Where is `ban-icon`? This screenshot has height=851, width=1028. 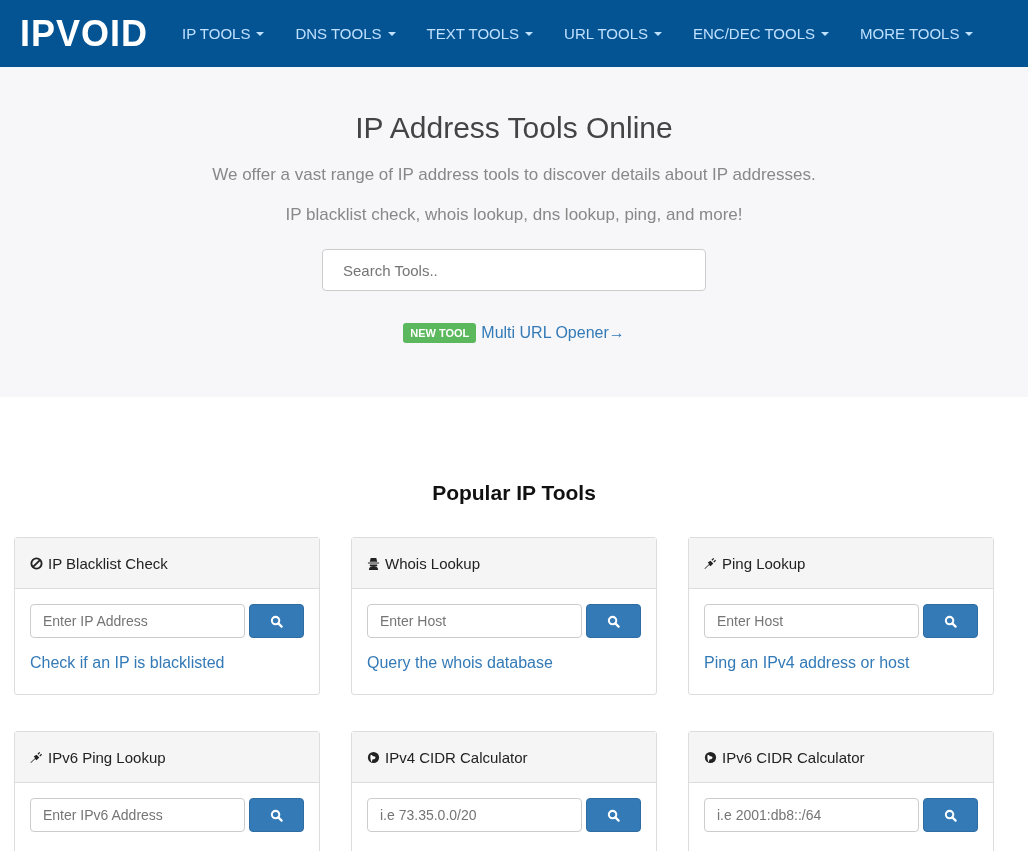
ban-icon is located at coordinates (36, 563).